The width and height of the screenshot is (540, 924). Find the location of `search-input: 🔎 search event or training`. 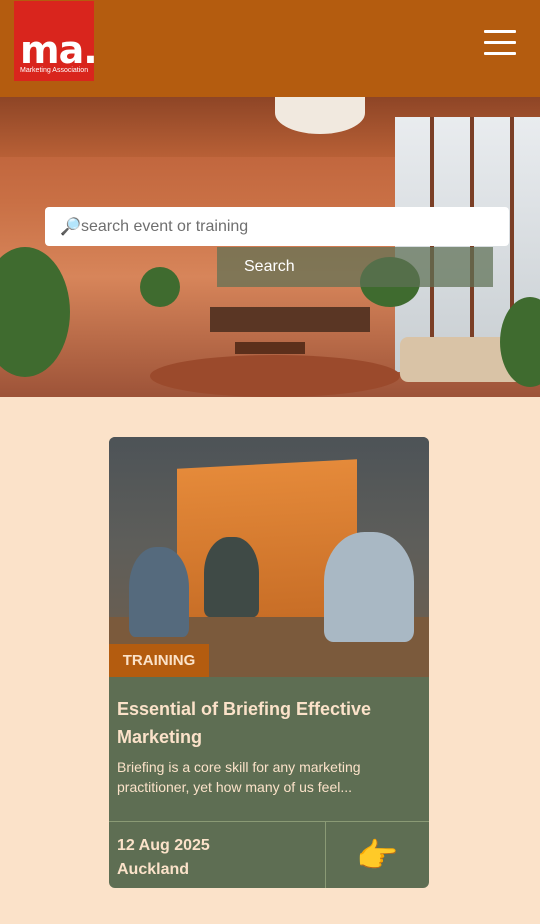

search-input: 🔎 search event or training is located at coordinates (277, 226).